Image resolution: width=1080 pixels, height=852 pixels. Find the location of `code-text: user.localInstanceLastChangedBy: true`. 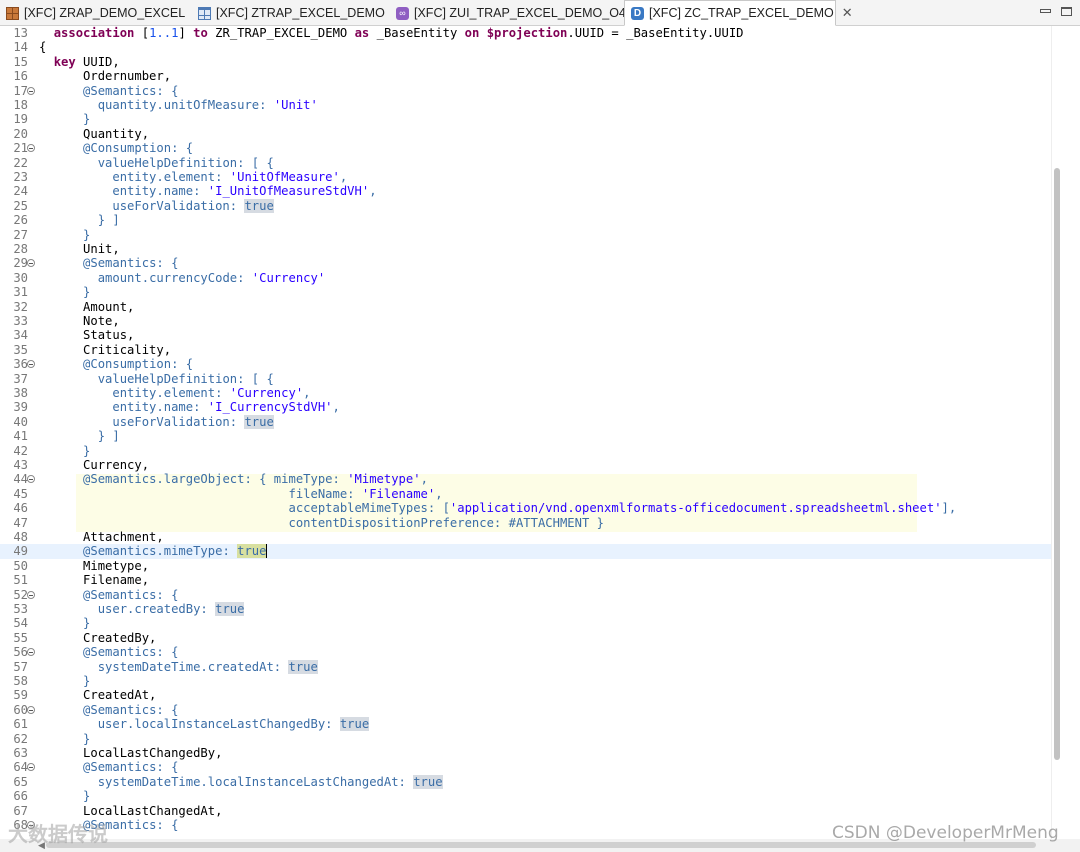

code-text: user.localInstanceLastChangedBy: true is located at coordinates (204, 724).